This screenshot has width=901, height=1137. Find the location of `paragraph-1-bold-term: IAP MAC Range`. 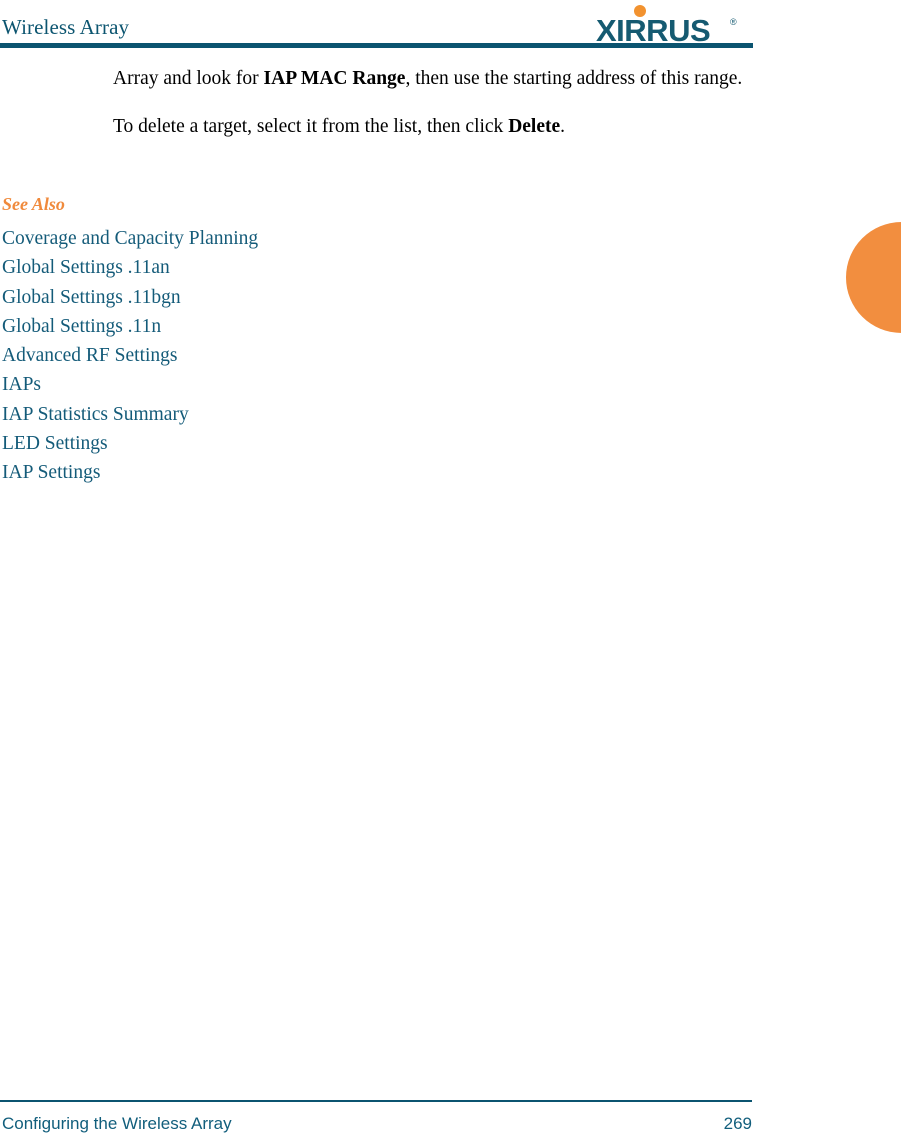

paragraph-1-bold-term: IAP MAC Range is located at coordinates (334, 78).